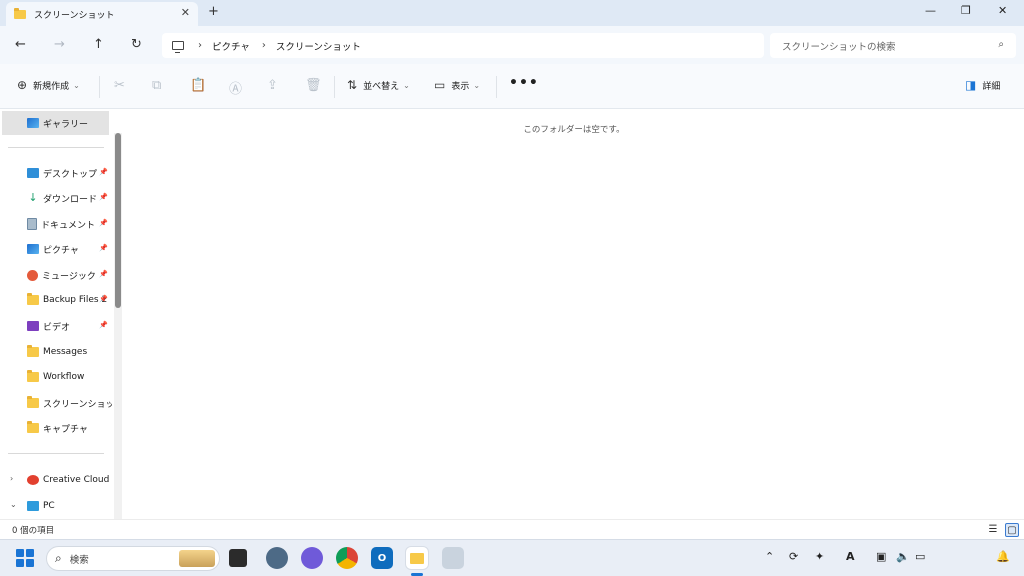 This screenshot has width=1024, height=576. I want to click on tab-screenshots: スクリーンショット ✕, so click(102, 14).